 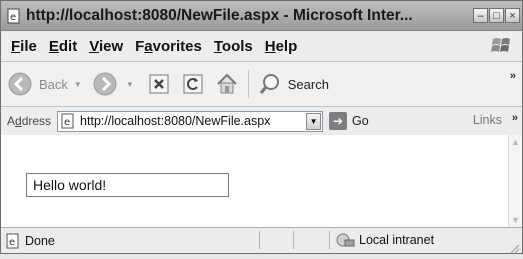 I want to click on back-icon, so click(x=20, y=84).